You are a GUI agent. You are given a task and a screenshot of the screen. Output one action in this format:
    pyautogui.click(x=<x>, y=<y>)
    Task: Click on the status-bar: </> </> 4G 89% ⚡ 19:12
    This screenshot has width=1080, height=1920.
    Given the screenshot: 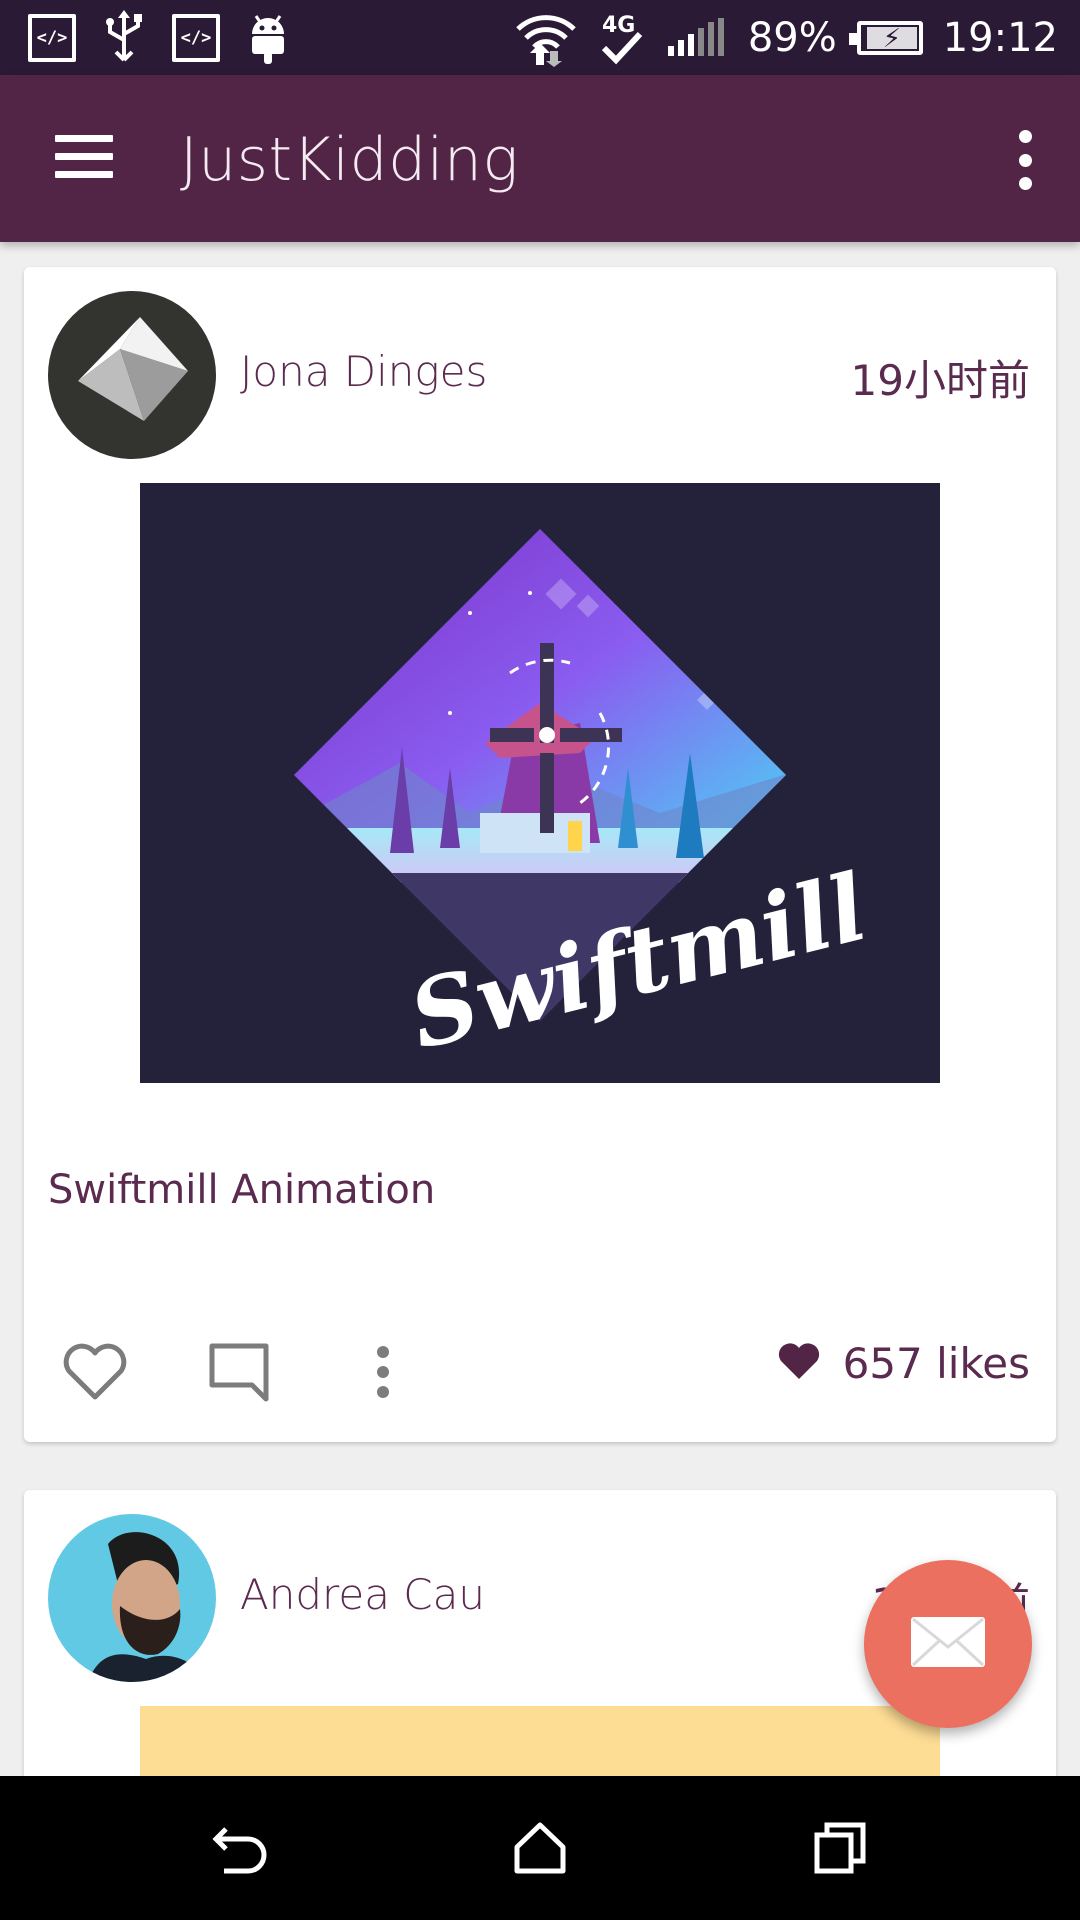 What is the action you would take?
    pyautogui.click(x=540, y=37)
    